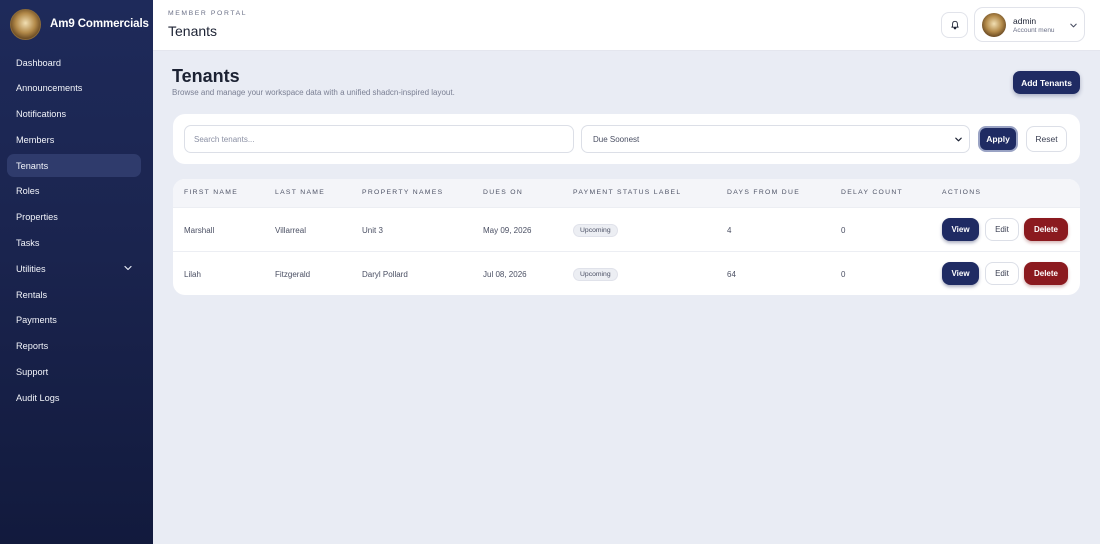  I want to click on bell-icon, so click(954, 25).